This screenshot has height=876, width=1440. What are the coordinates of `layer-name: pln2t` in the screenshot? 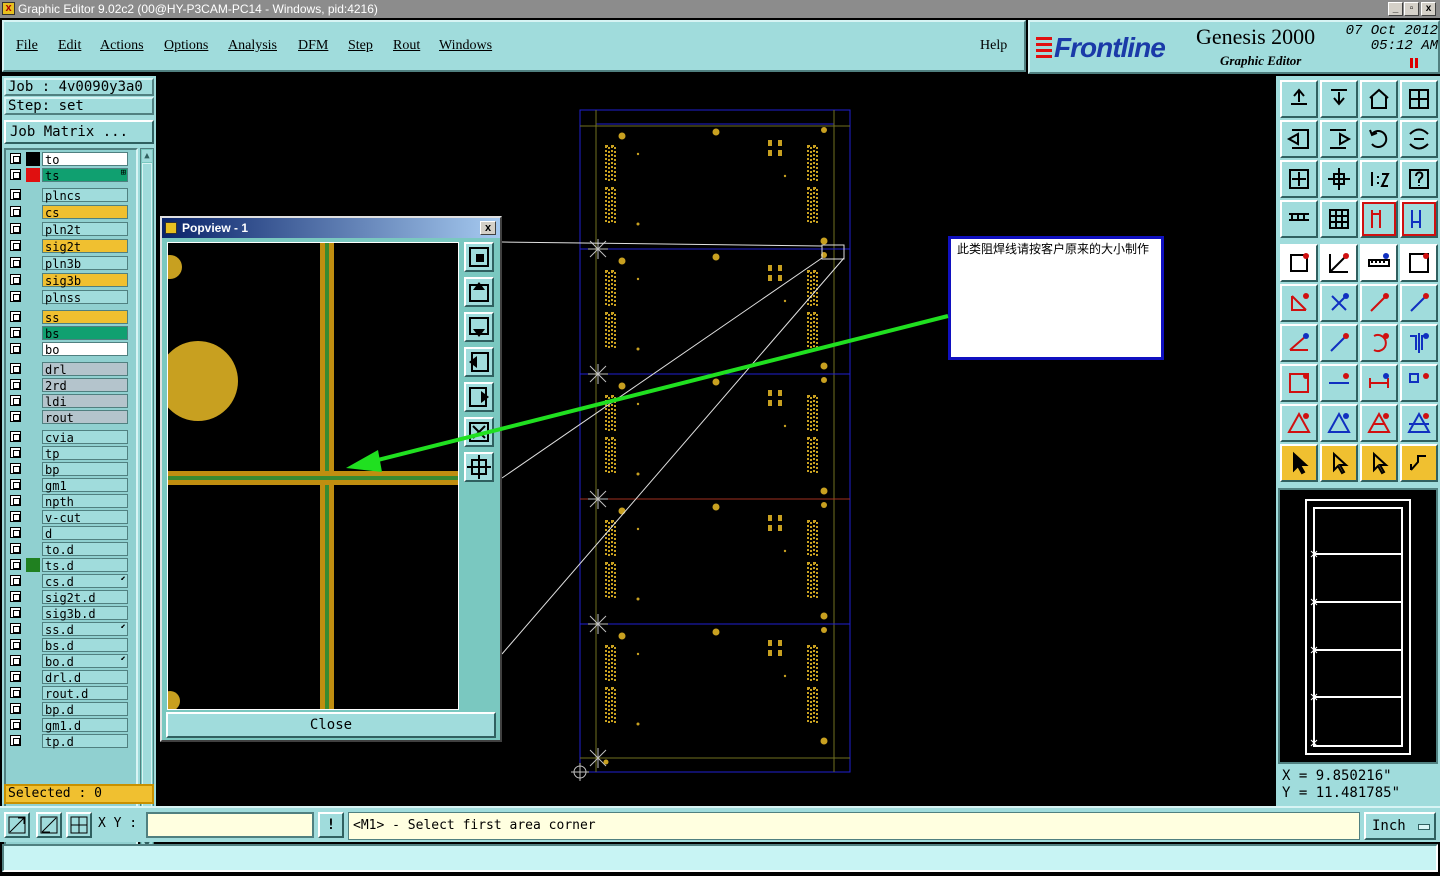 It's located at (85, 229).